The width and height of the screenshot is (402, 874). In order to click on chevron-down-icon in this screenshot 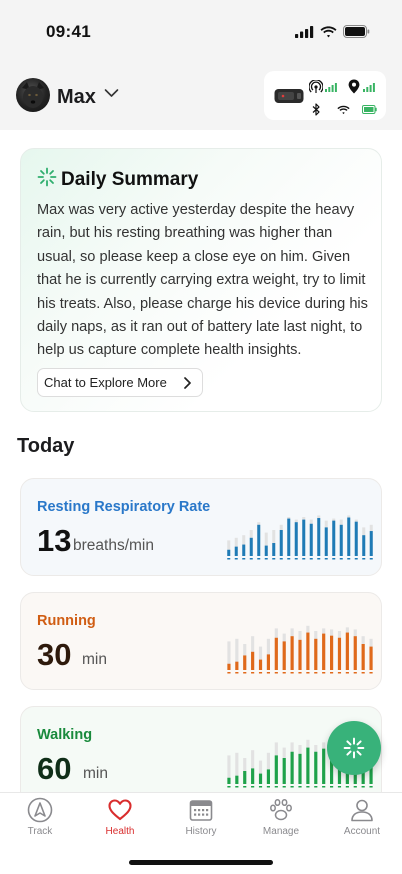, I will do `click(111, 93)`.